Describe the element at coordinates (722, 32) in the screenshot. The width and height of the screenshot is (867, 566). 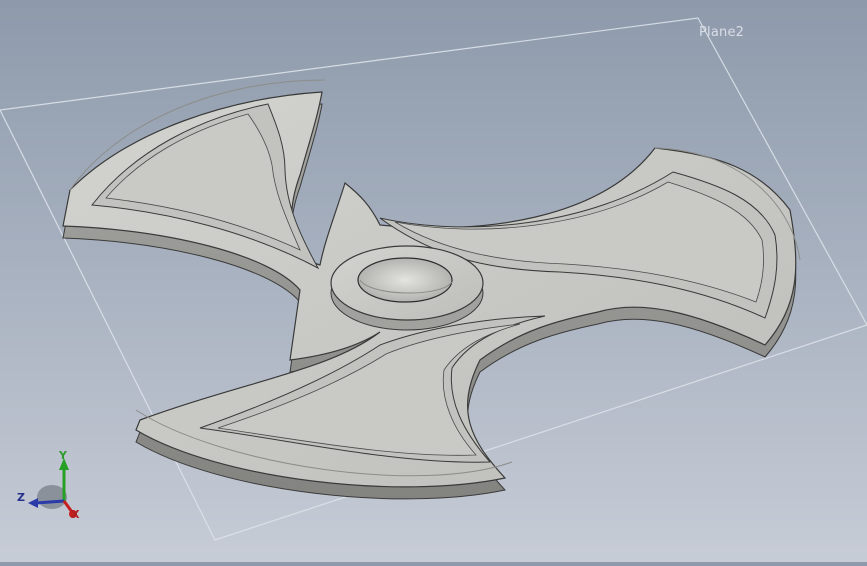
I see `plane-label: Plane2` at that location.